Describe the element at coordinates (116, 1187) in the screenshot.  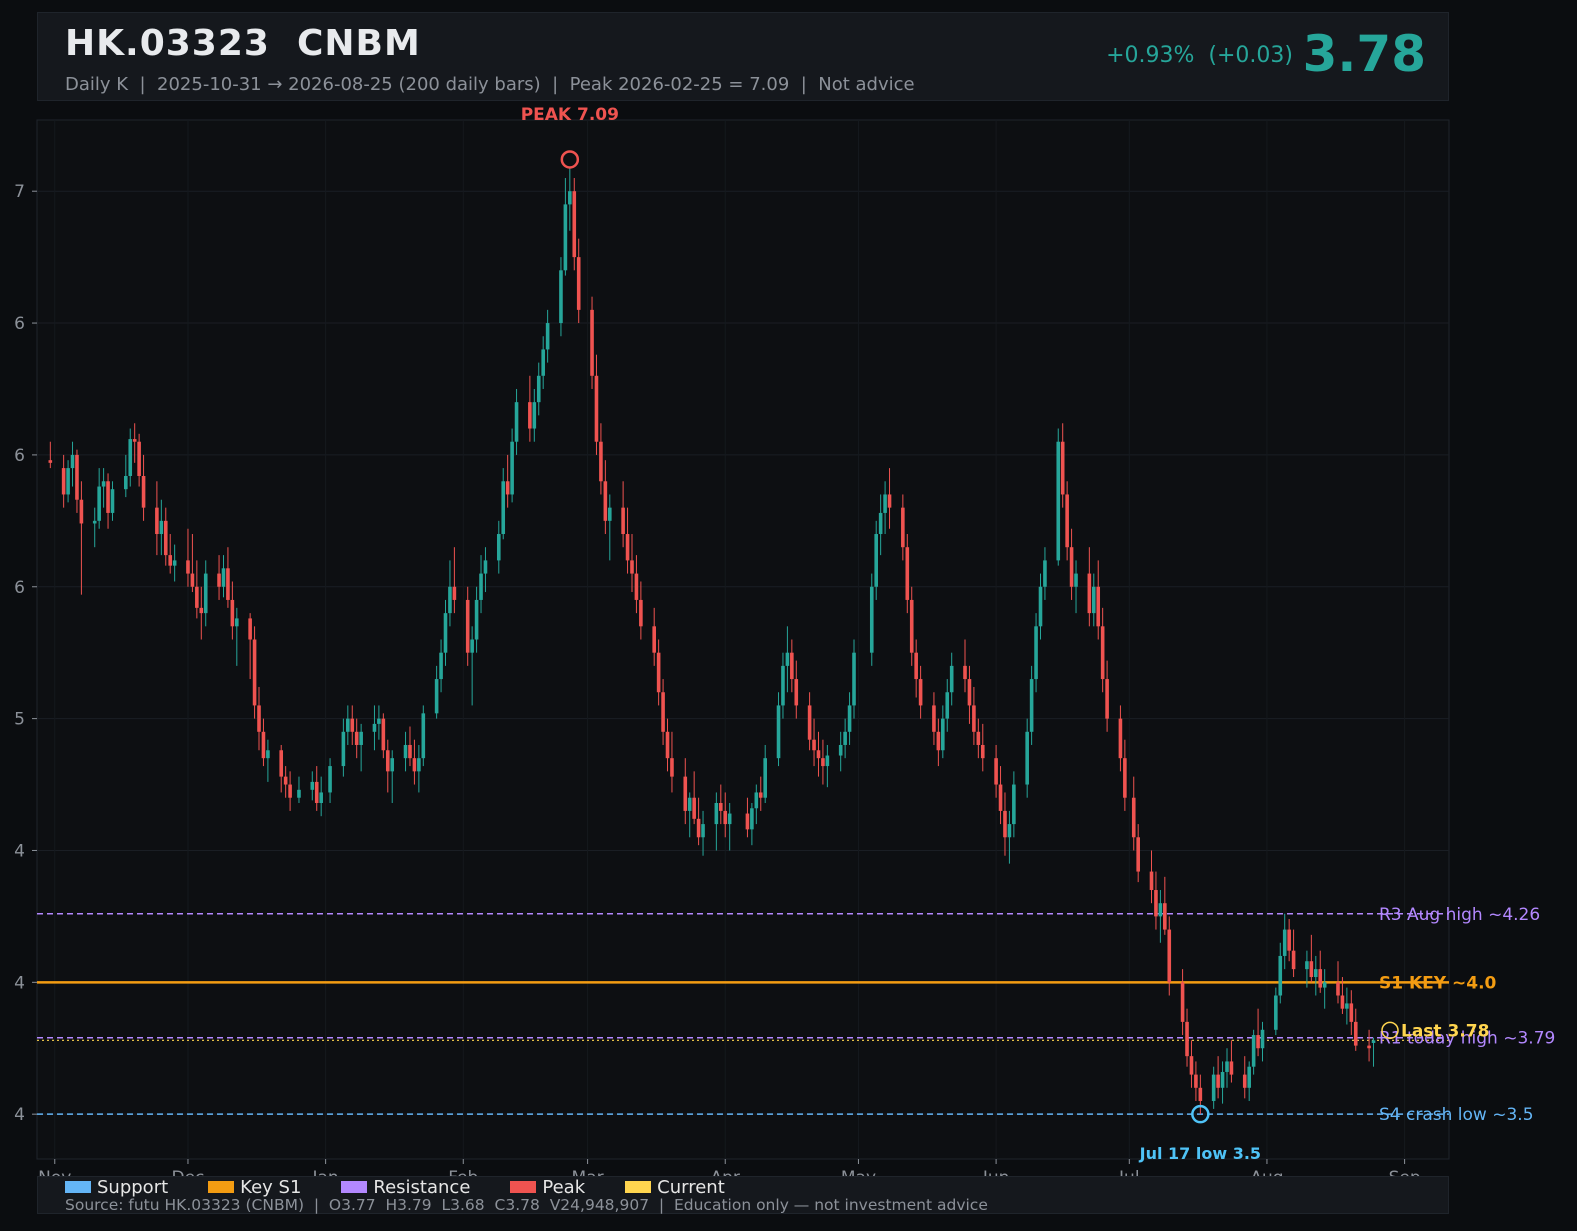
I see `legend-item-support: Support` at that location.